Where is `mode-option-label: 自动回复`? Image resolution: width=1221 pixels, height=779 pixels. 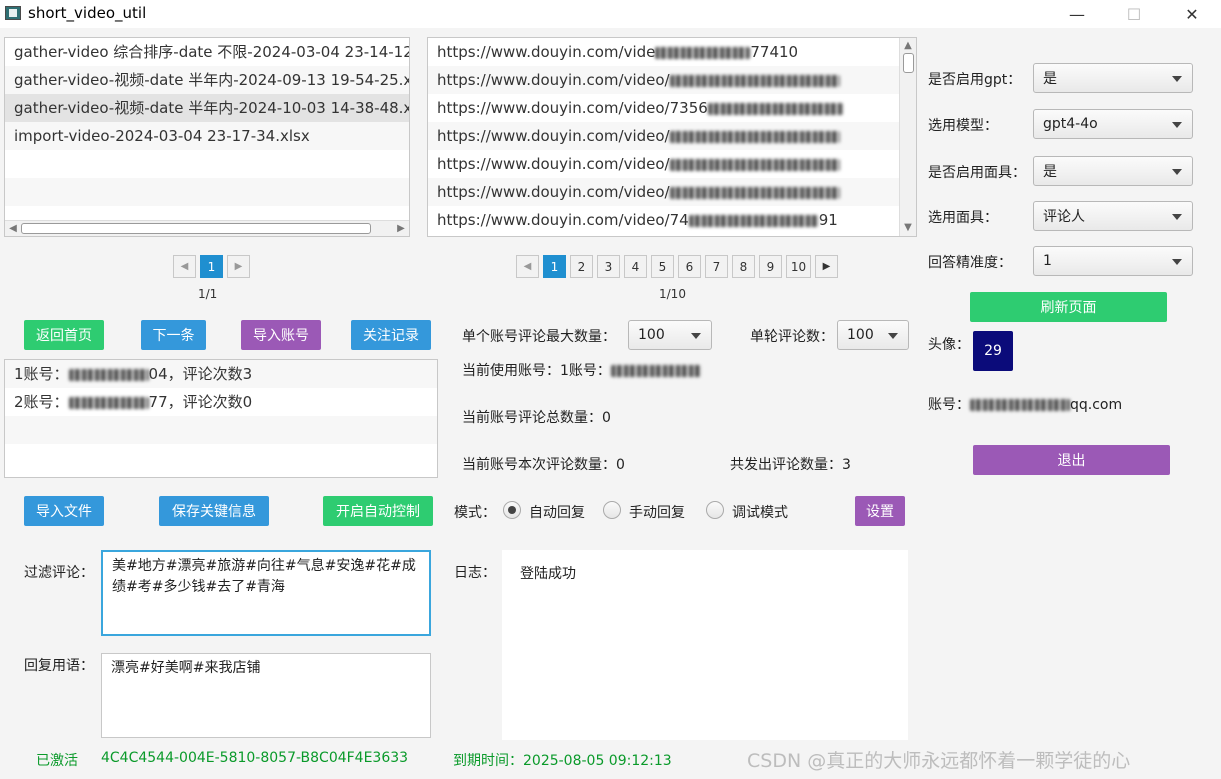
mode-option-label: 自动回复 is located at coordinates (557, 512).